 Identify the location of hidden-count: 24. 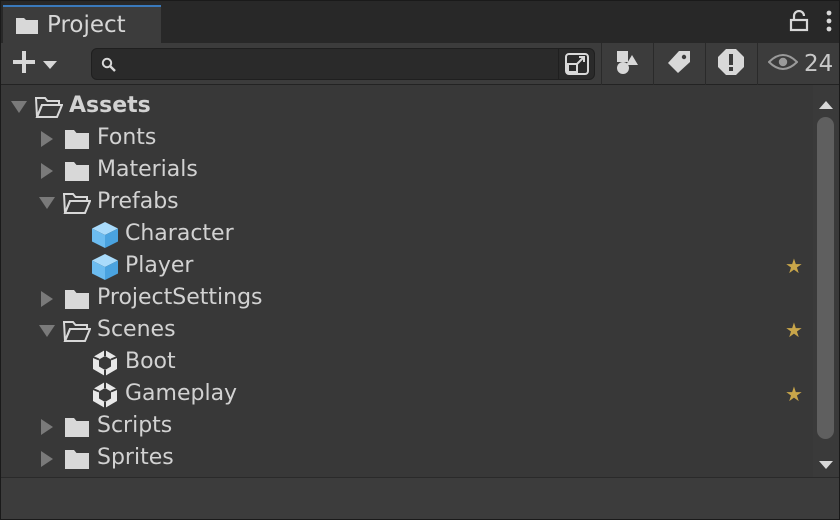
(819, 64).